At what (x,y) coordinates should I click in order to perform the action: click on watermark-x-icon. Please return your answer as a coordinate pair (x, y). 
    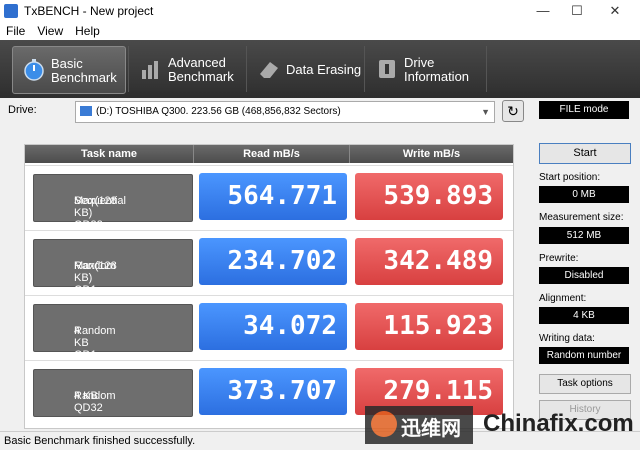
    Looking at the image, I should click on (384, 424).